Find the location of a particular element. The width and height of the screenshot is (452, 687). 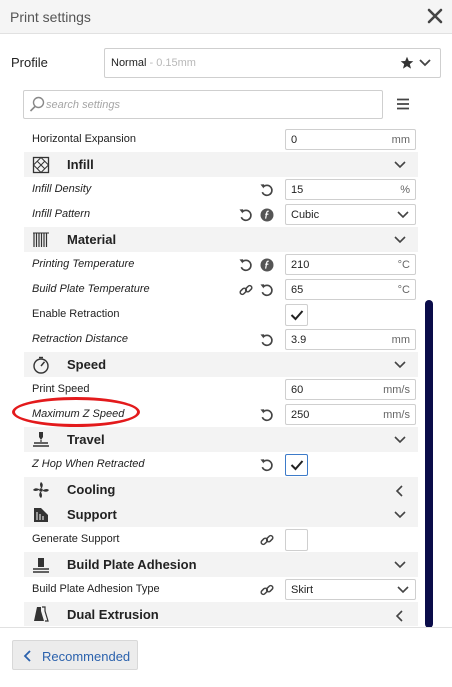

setting-label: Retraction Distance is located at coordinates (80, 339).